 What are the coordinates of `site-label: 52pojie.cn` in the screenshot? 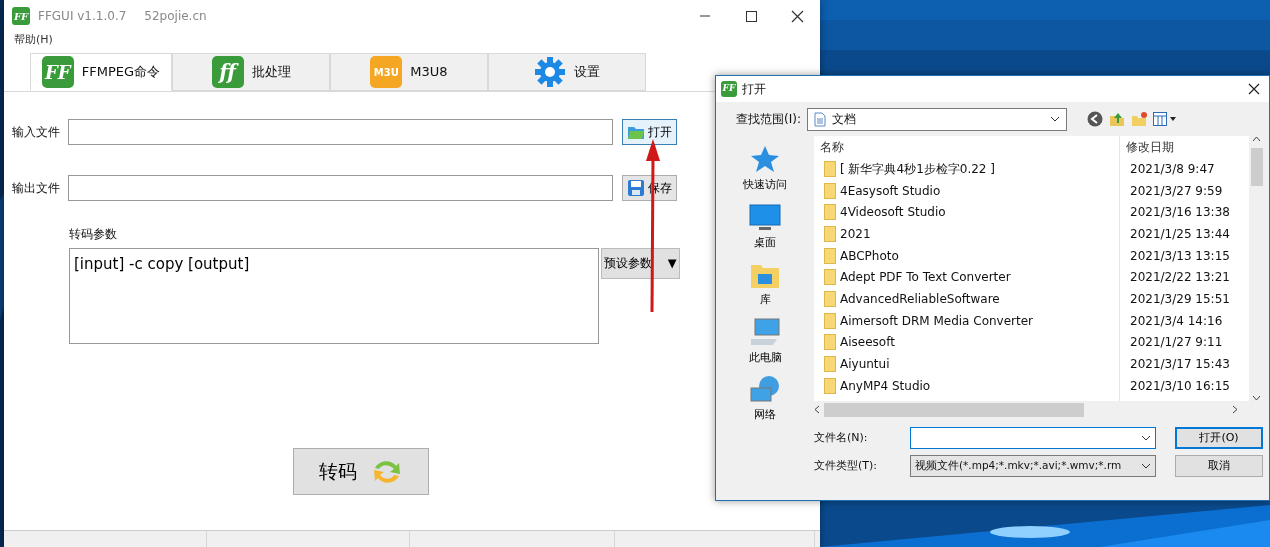 It's located at (175, 16).